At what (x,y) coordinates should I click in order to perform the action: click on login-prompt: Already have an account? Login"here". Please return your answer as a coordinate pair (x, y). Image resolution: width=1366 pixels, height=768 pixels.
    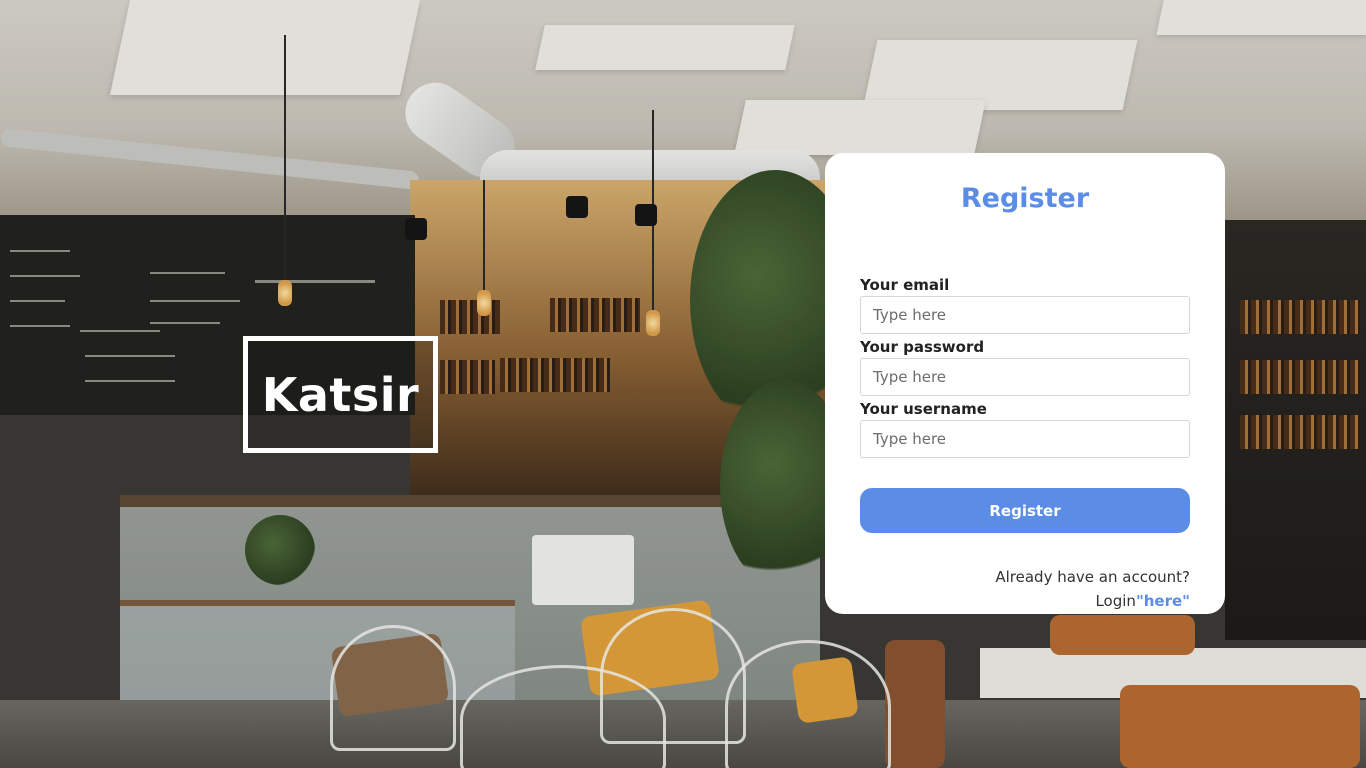
    Looking at the image, I should click on (1025, 589).